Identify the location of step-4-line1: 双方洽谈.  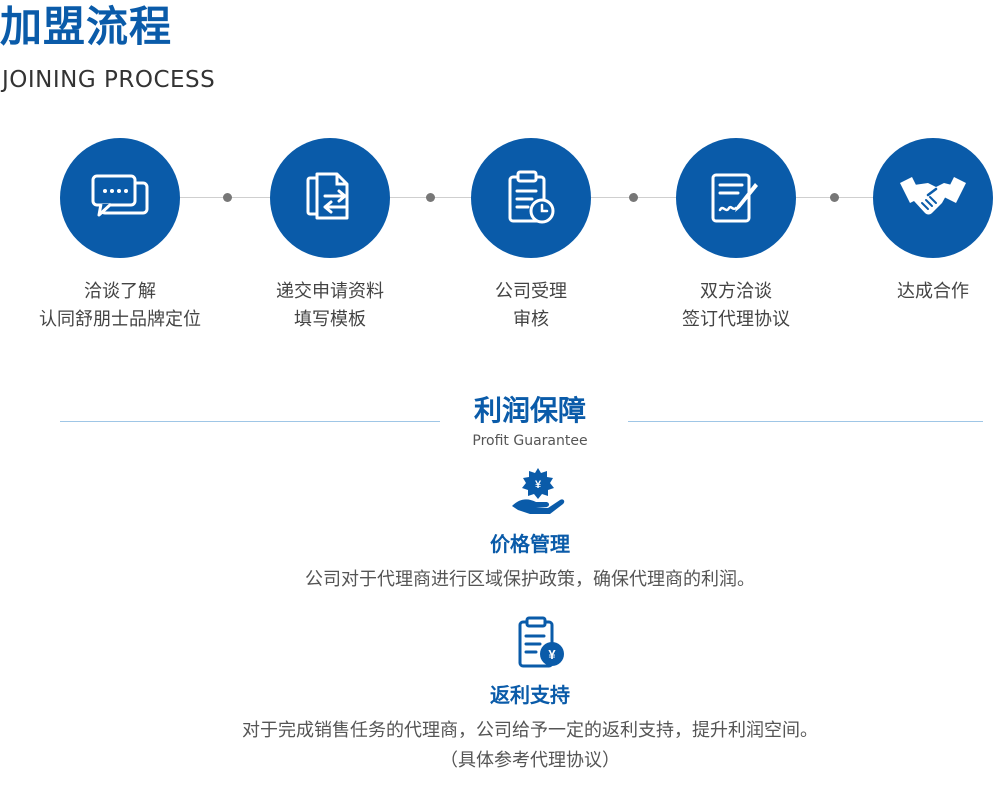
(736, 291).